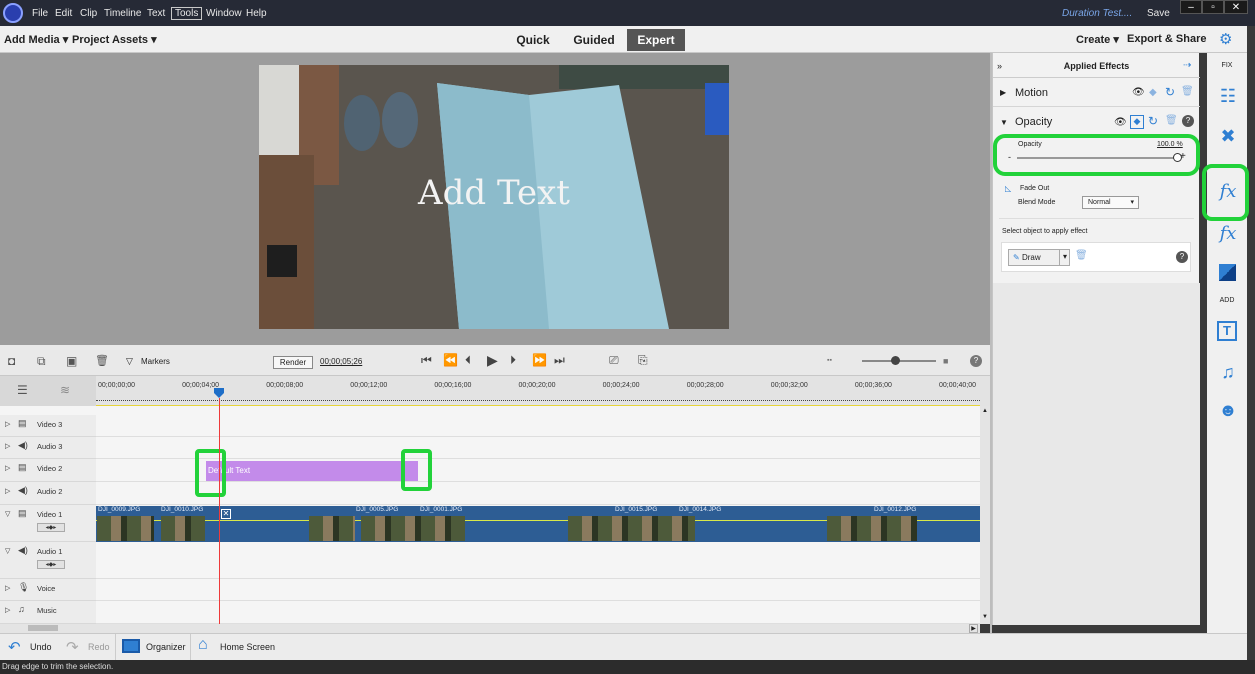 The height and width of the screenshot is (674, 1255). I want to click on vertical-scrollbar: ▲ ▼, so click(985, 515).